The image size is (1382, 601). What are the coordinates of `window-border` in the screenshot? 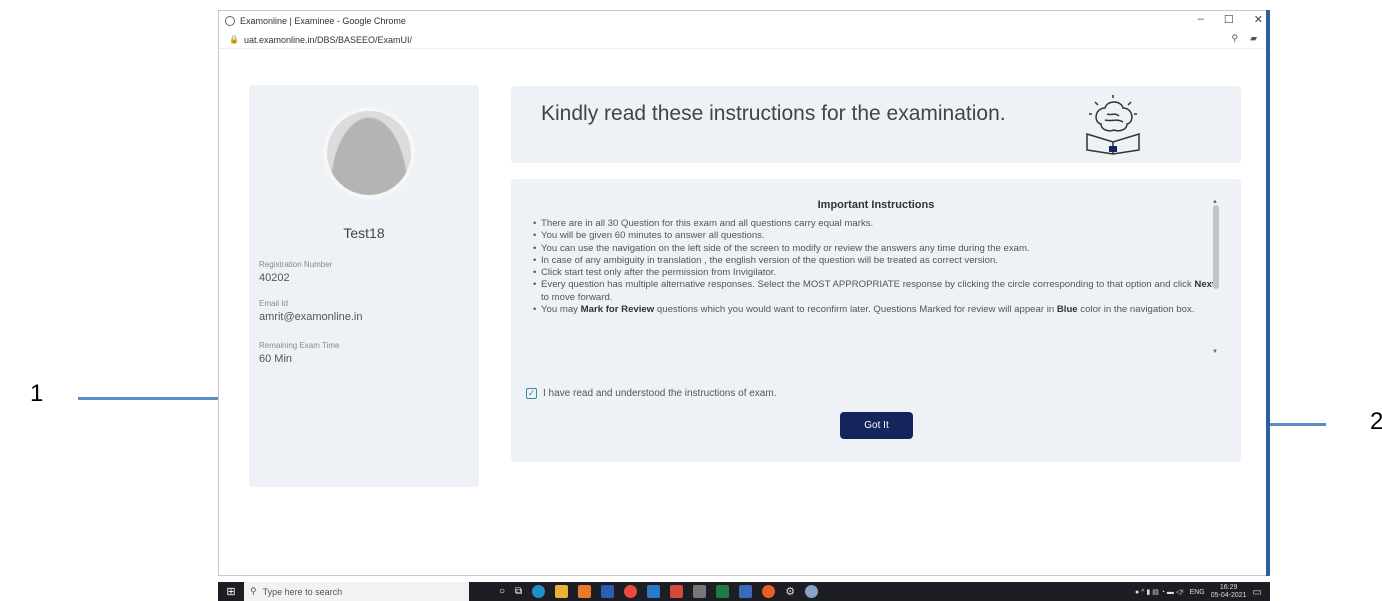 It's located at (1268, 293).